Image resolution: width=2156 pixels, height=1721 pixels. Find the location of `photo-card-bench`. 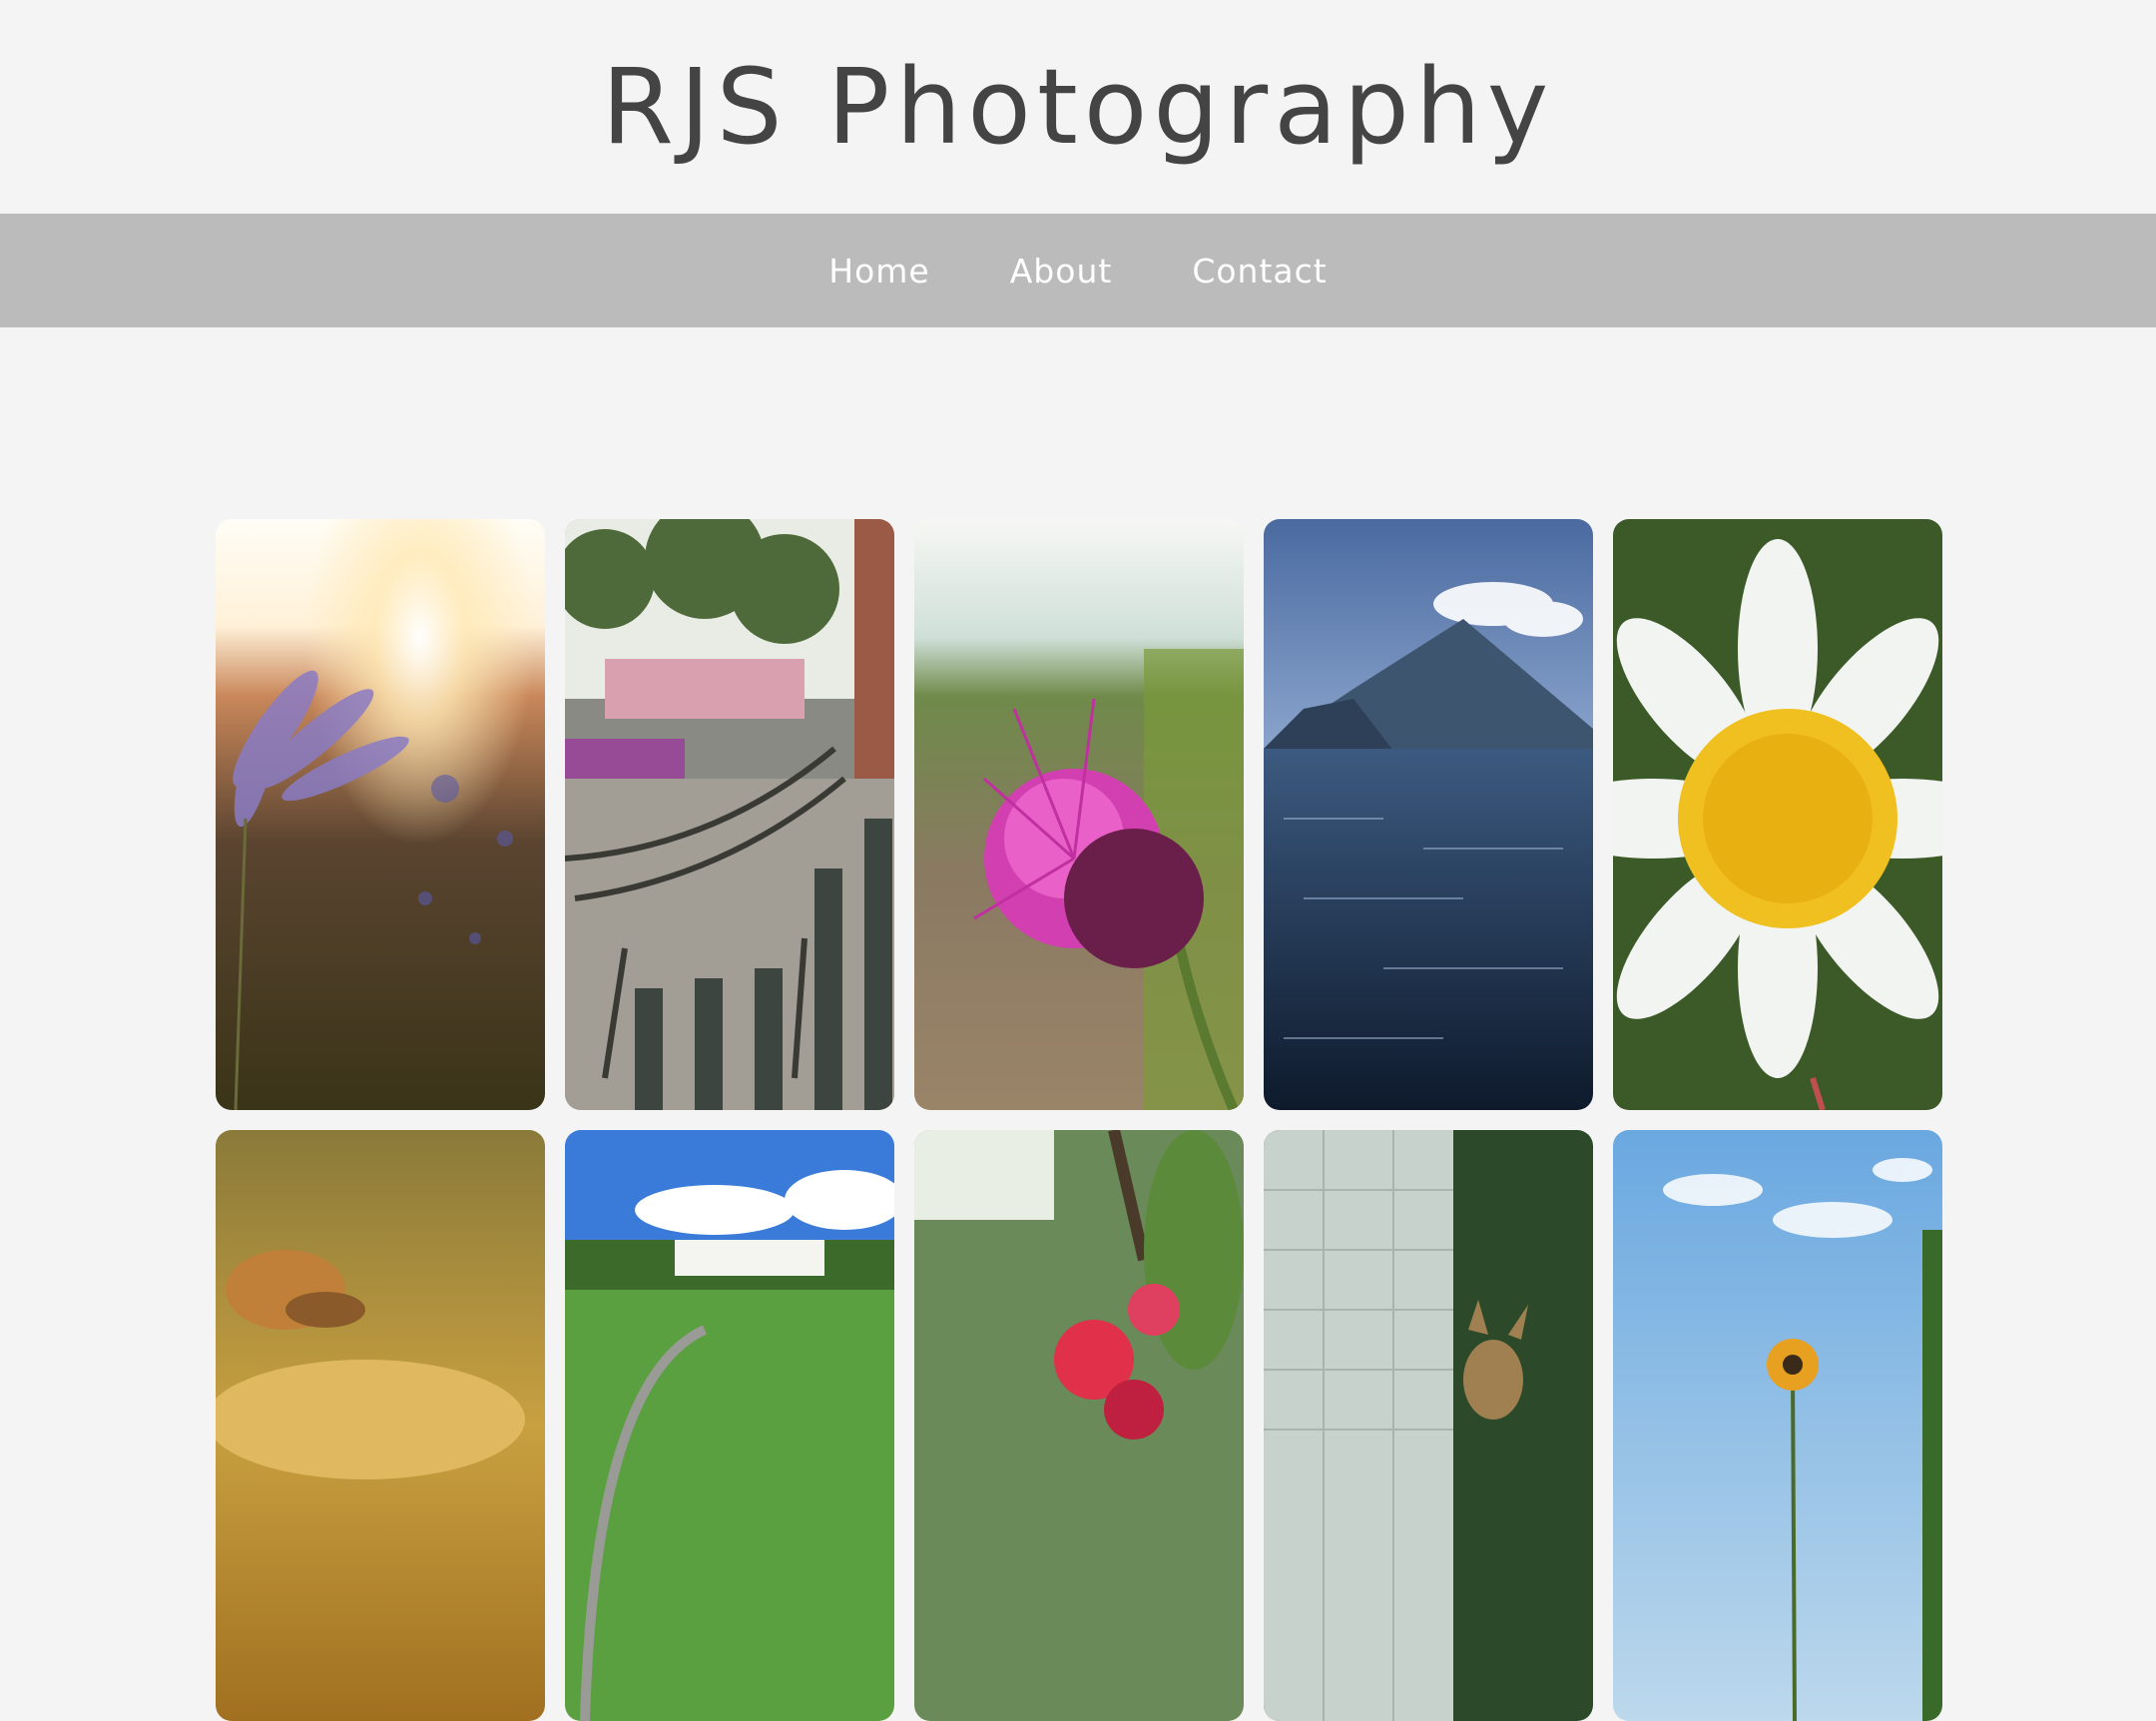

photo-card-bench is located at coordinates (729, 814).